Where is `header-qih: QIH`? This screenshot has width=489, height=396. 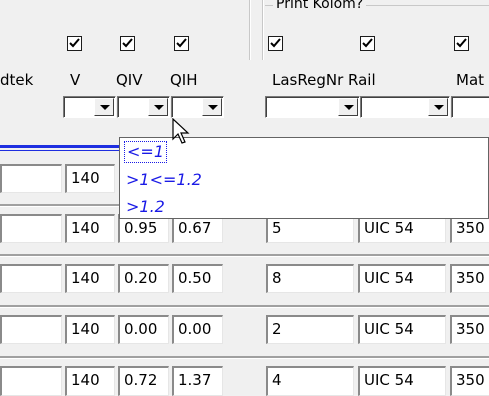
header-qih: QIH is located at coordinates (184, 80).